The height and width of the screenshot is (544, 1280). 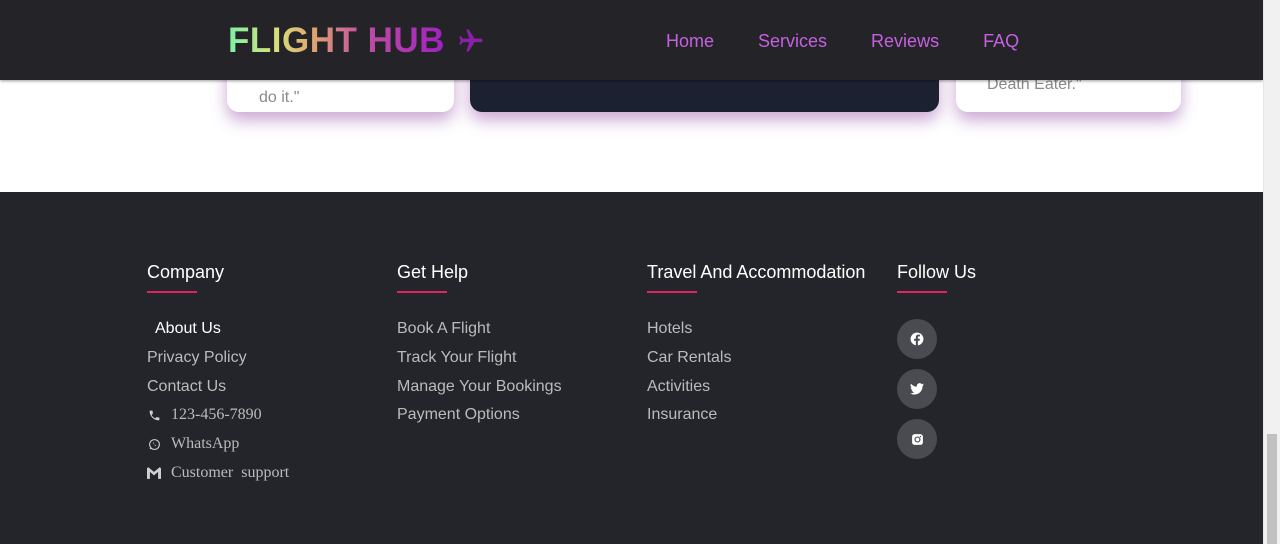 I want to click on footer-link-car-rentals: Car Rentals, so click(x=756, y=358).